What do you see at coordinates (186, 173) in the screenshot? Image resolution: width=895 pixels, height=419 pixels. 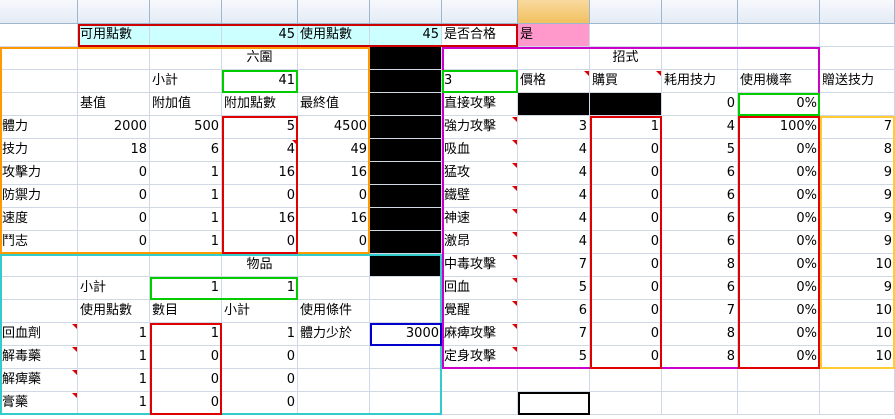 I see `cell-c7: 1` at bounding box center [186, 173].